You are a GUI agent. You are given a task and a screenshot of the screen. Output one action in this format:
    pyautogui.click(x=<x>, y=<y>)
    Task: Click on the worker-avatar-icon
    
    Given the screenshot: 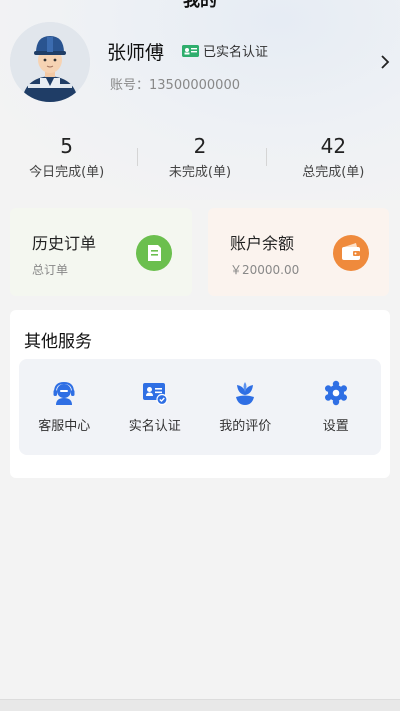 What is the action you would take?
    pyautogui.click(x=50, y=62)
    